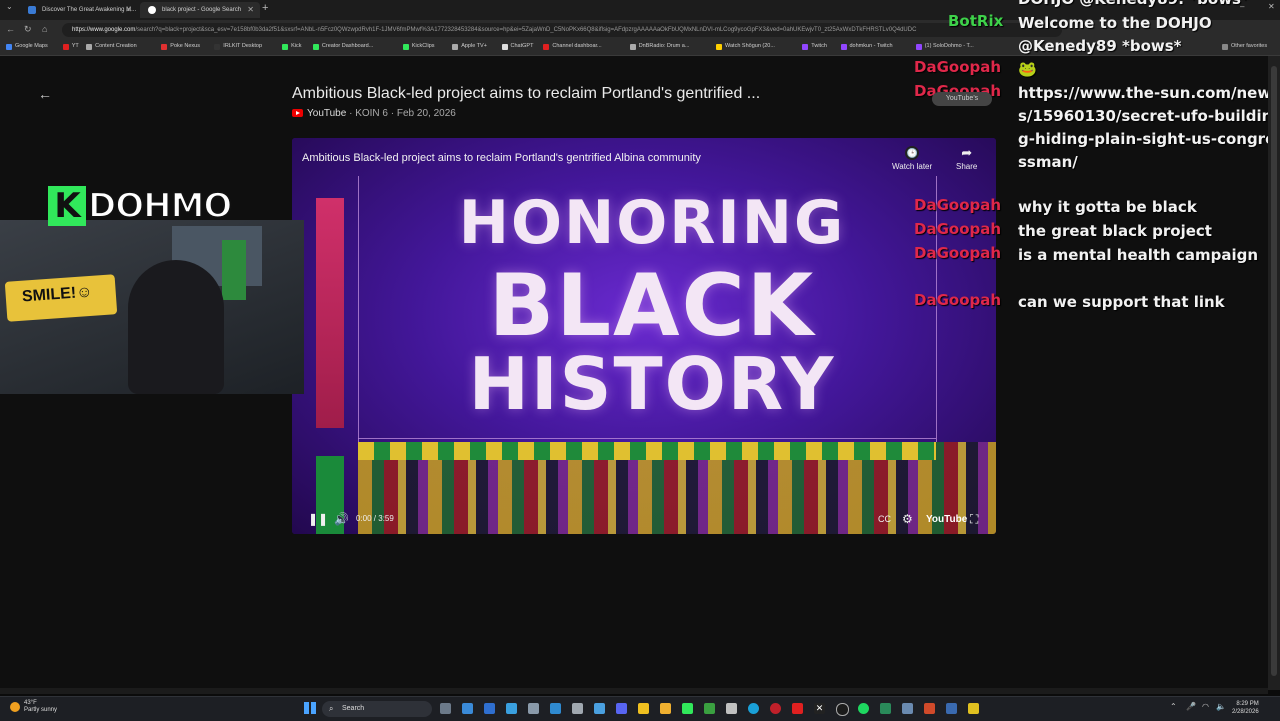 This screenshot has width=1280, height=721. Describe the element at coordinates (1173, 706) in the screenshot. I see `tray-chevron-icon: ⌃` at that location.